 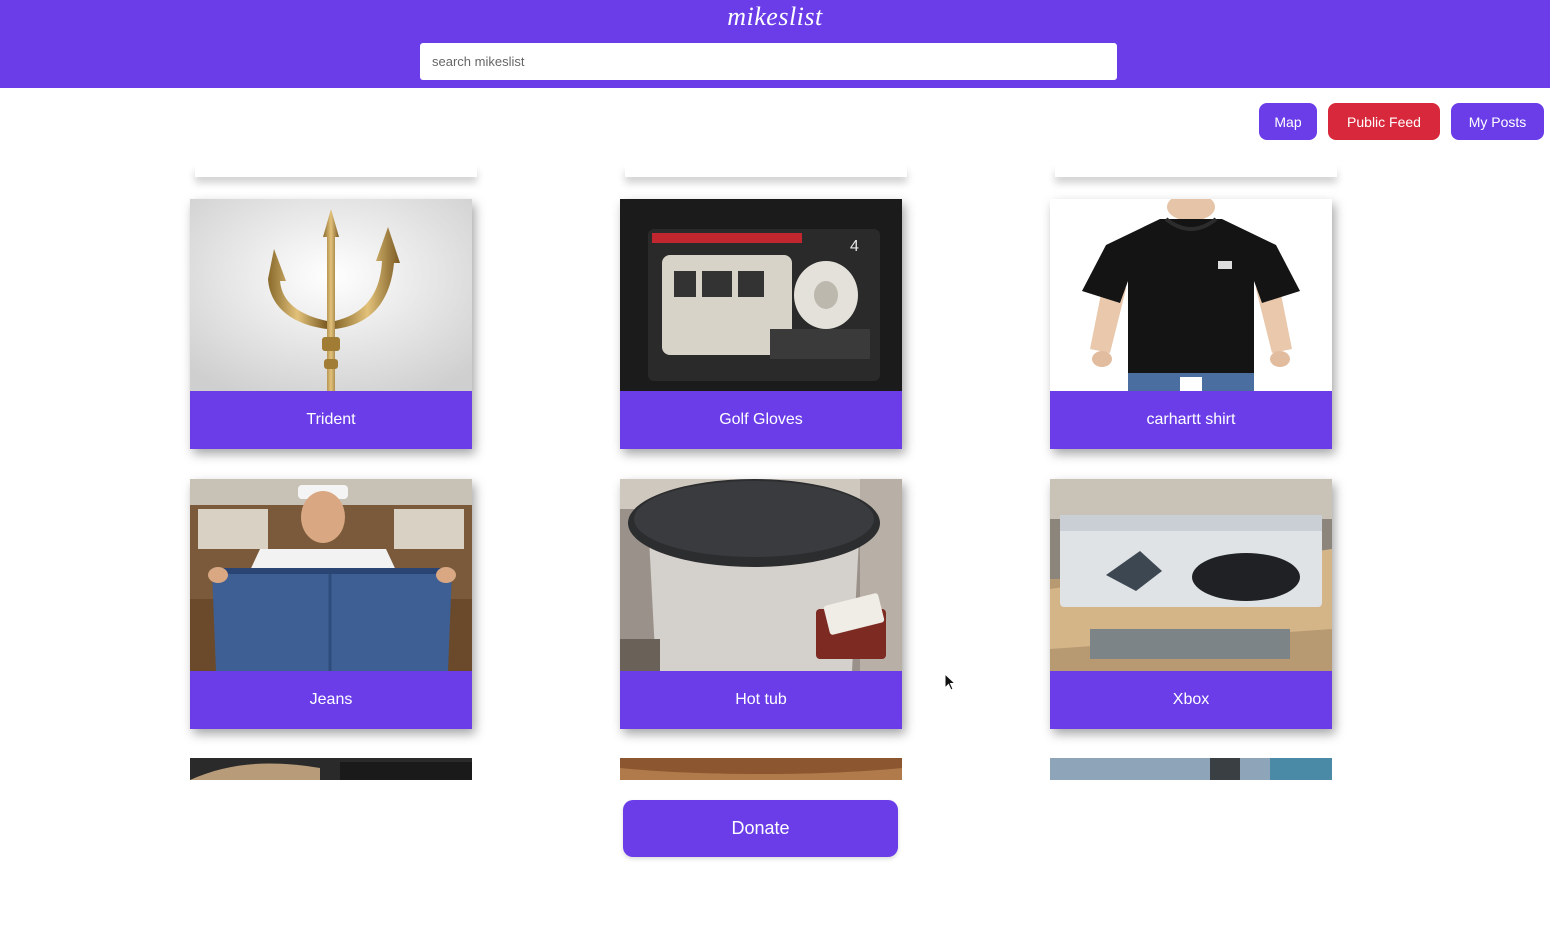 I want to click on site-logo: mikeslist, so click(x=775, y=17).